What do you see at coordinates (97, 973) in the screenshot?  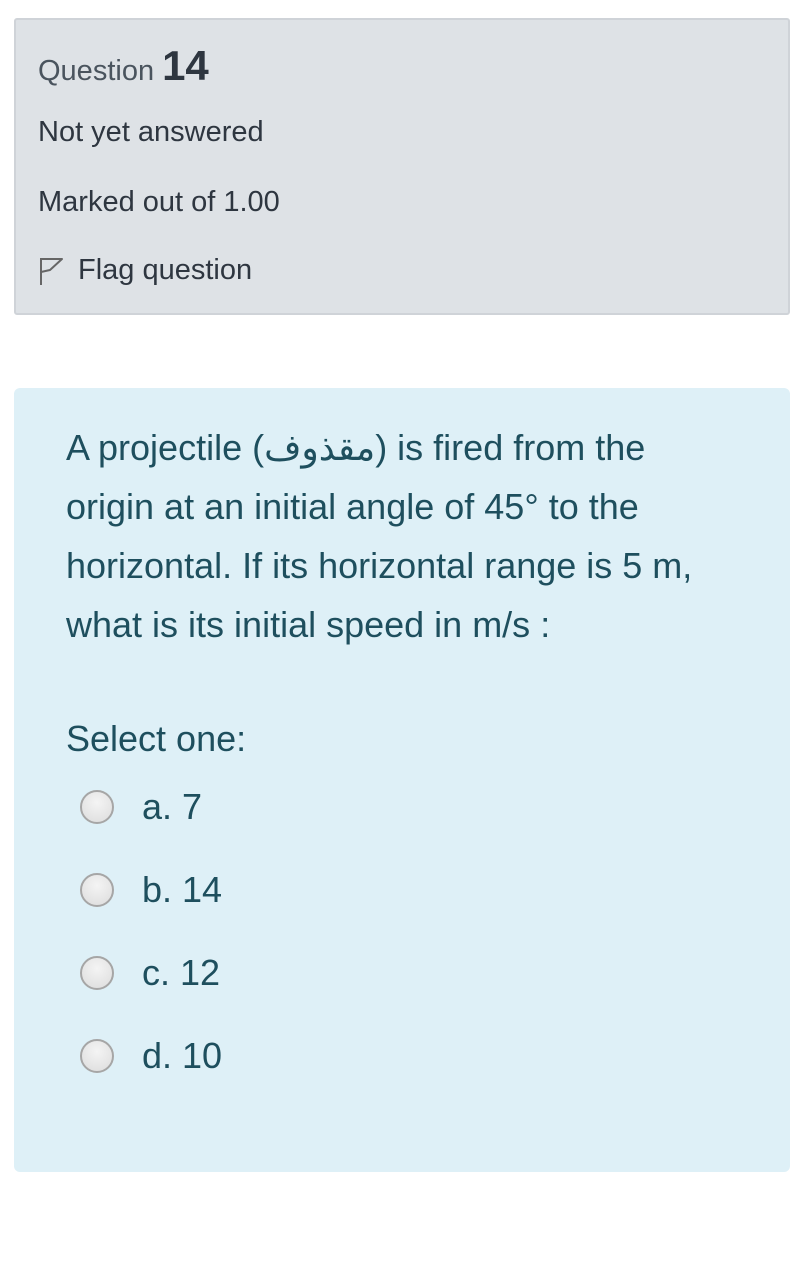 I see `radio-button-c` at bounding box center [97, 973].